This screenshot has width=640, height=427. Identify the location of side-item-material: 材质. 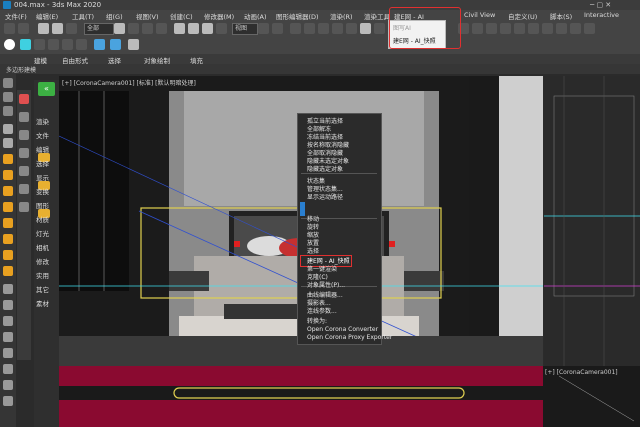
(42, 219).